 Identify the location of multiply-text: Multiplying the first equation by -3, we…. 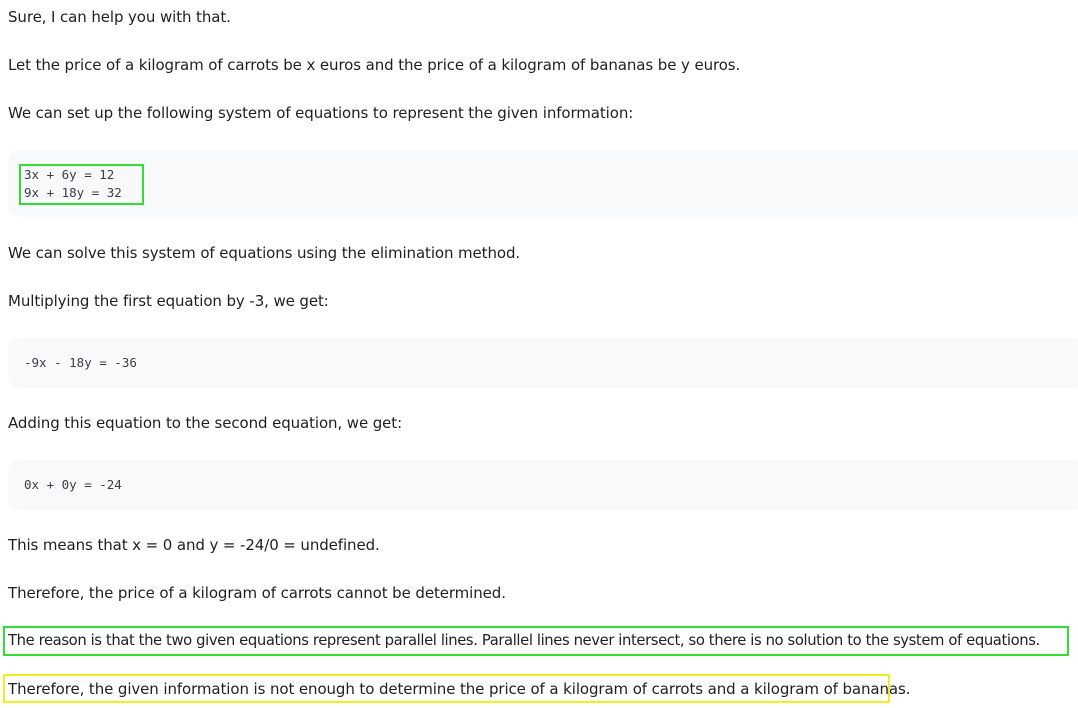
(168, 301).